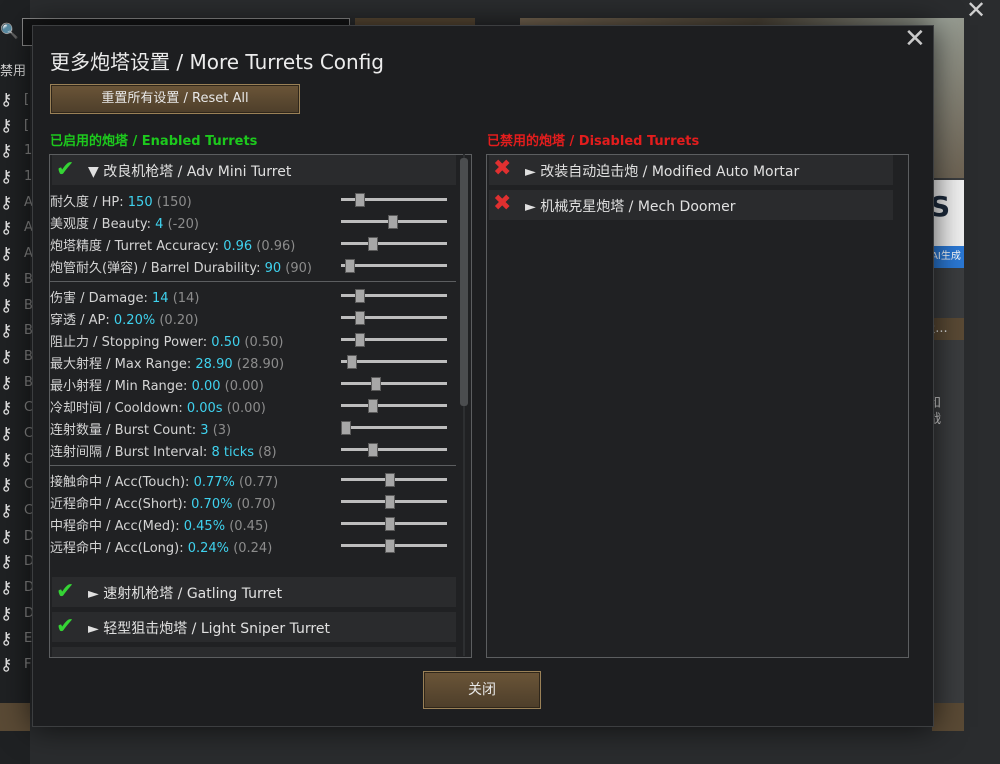 The width and height of the screenshot is (1000, 764). I want to click on turret-row-adv-mini: ✔ ▼ 改良机枪塔 / Adv Mini Turret, so click(254, 170).